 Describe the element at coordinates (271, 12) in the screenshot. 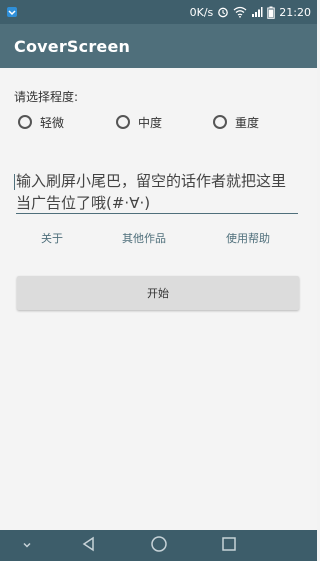

I see `battery-icon` at that location.